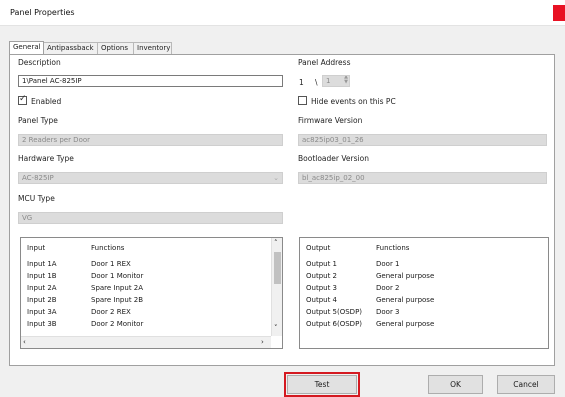 The image size is (565, 397). Describe the element at coordinates (321, 288) in the screenshot. I see `output-name: Output 3` at that location.